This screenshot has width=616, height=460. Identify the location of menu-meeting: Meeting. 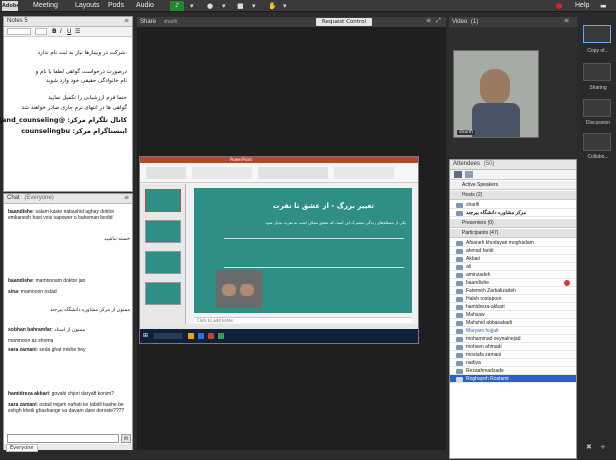
(45, 5).